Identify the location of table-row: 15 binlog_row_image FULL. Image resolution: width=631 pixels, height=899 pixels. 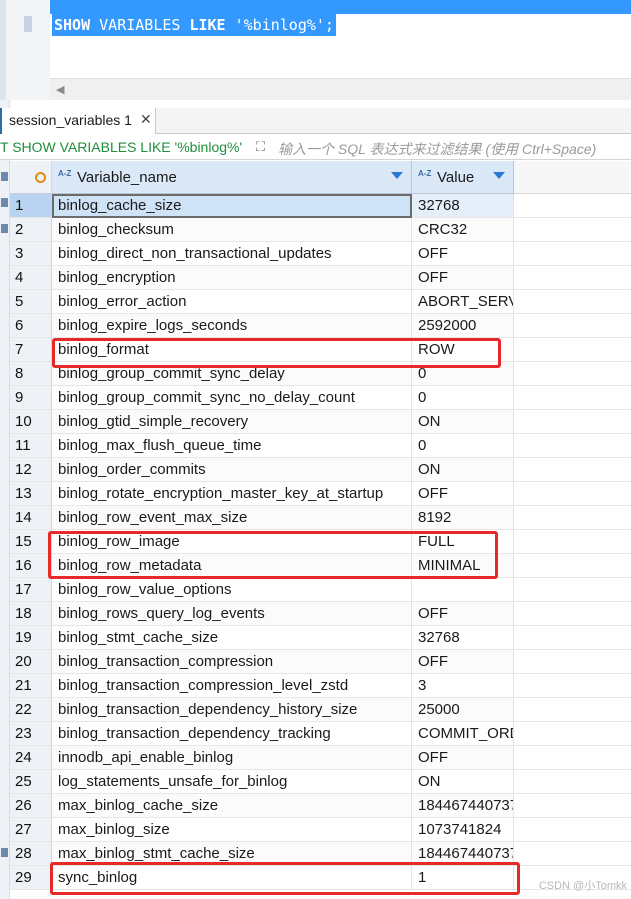
(320, 542).